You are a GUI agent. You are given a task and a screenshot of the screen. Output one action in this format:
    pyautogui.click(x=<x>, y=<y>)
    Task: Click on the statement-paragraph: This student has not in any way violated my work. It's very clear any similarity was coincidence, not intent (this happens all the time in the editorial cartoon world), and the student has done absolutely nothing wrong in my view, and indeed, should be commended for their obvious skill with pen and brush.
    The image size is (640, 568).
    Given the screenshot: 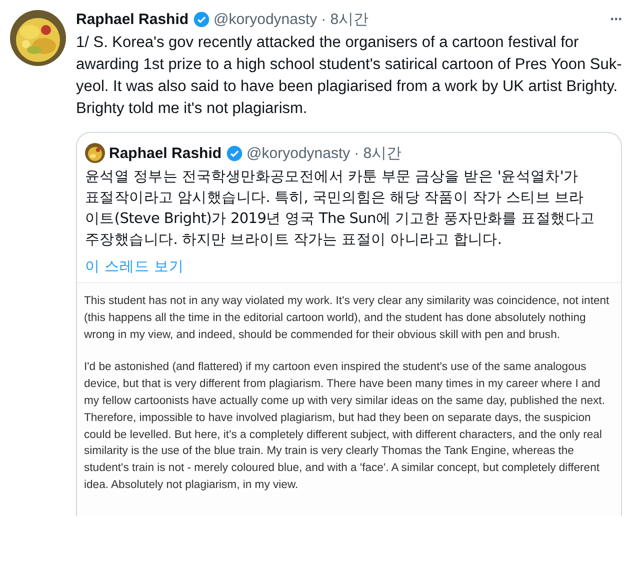 What is the action you would take?
    pyautogui.click(x=347, y=318)
    